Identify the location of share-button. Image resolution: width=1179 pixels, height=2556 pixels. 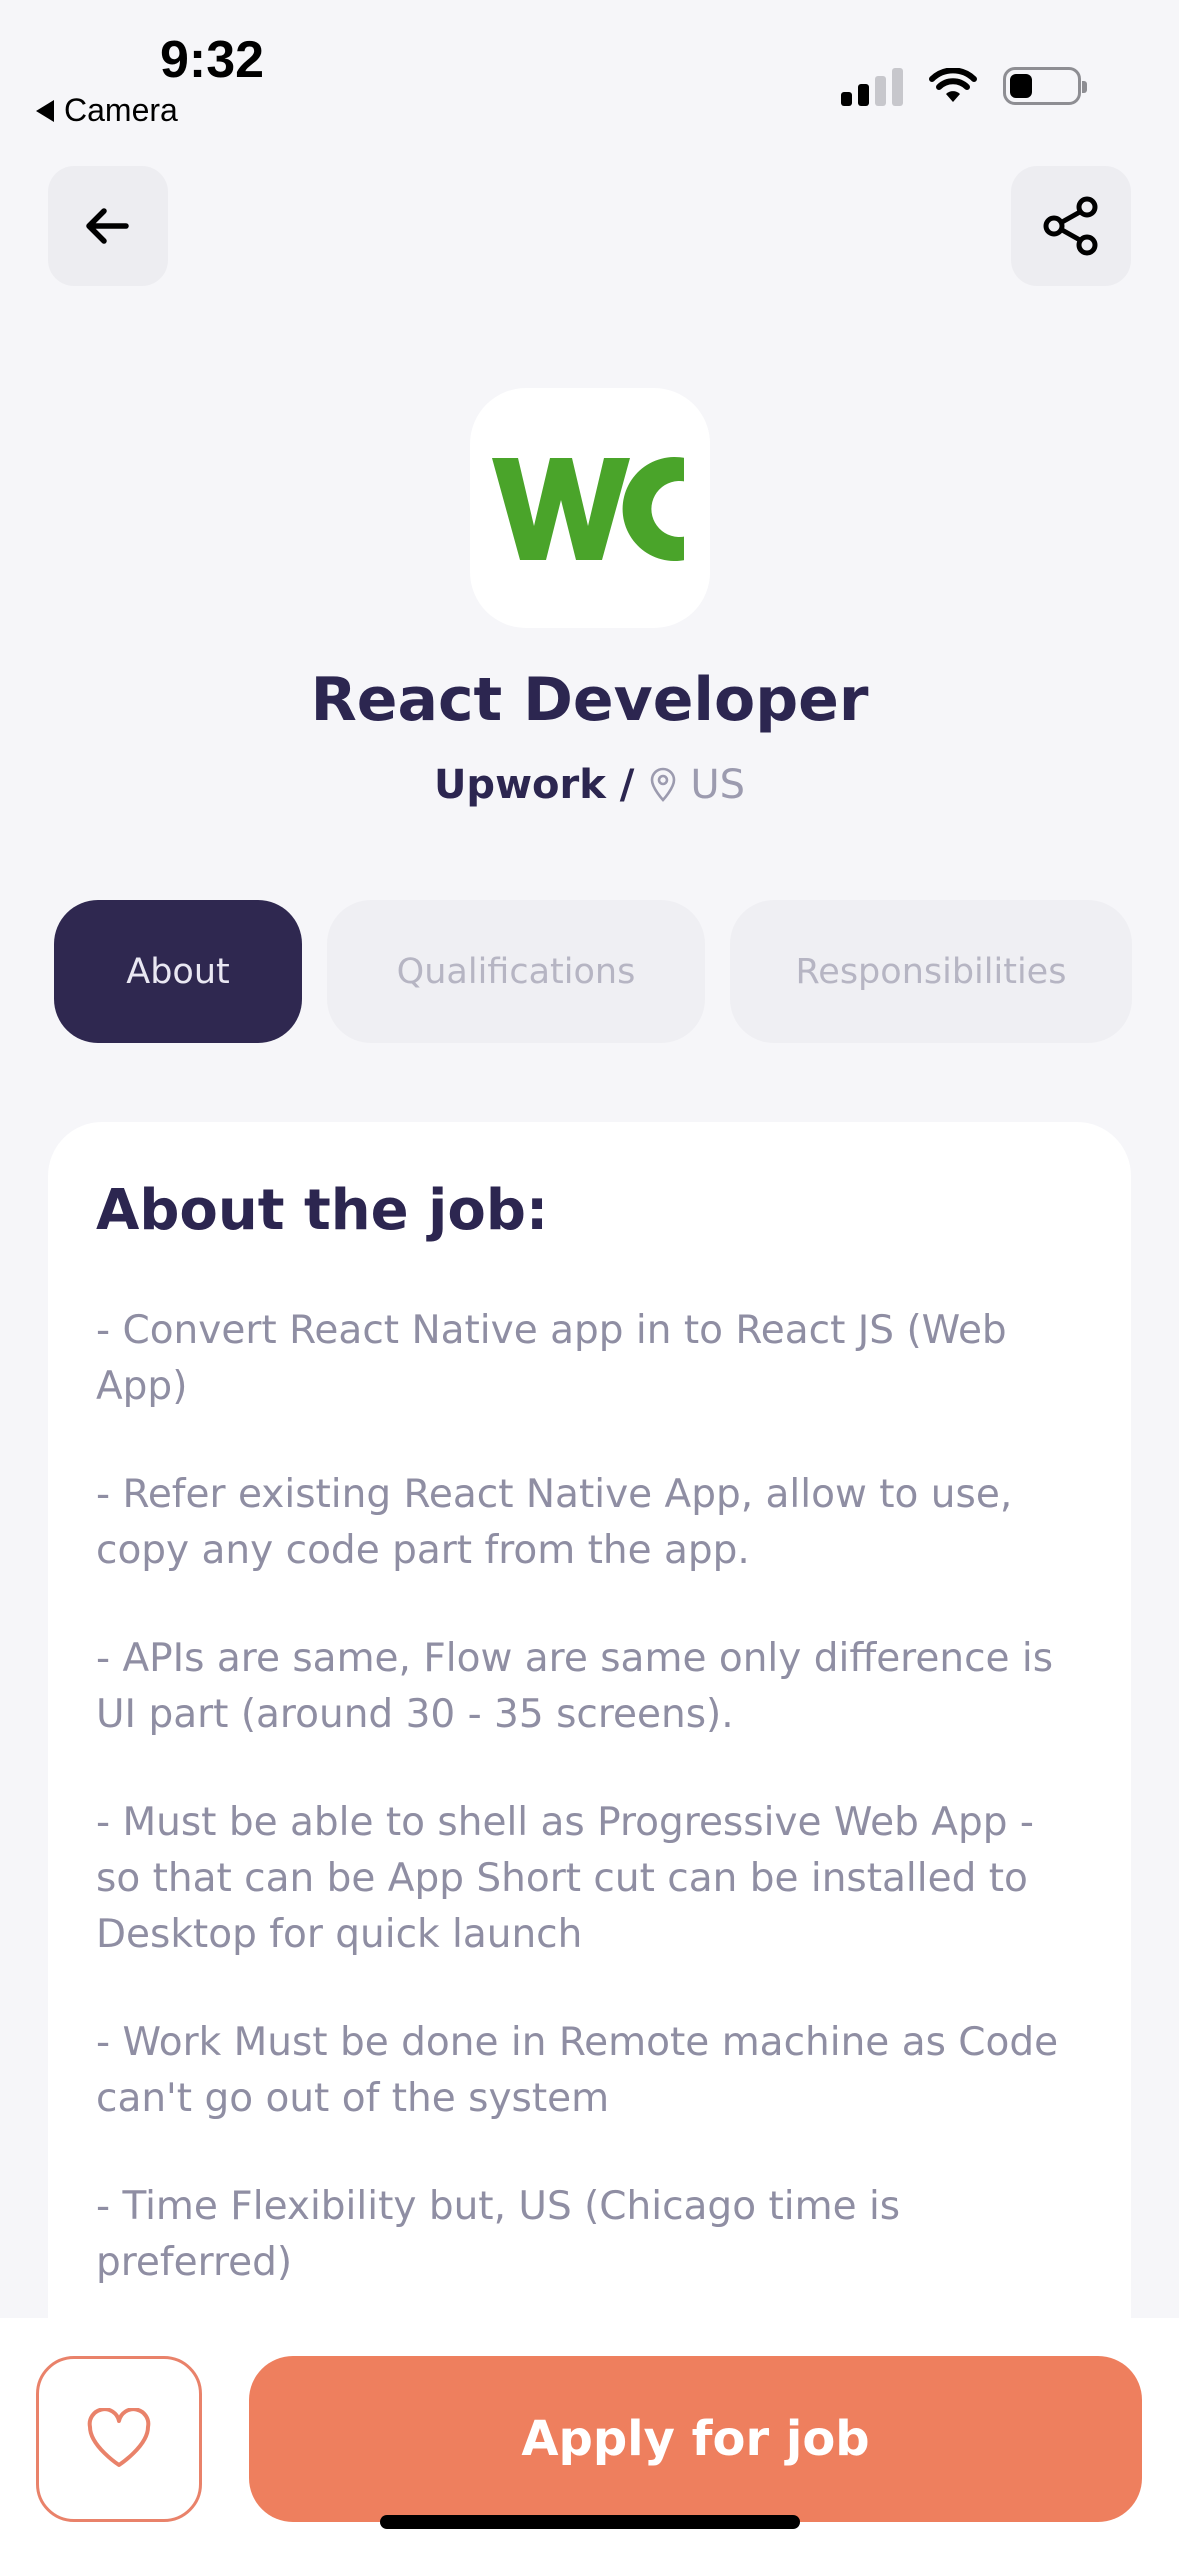
(1071, 226).